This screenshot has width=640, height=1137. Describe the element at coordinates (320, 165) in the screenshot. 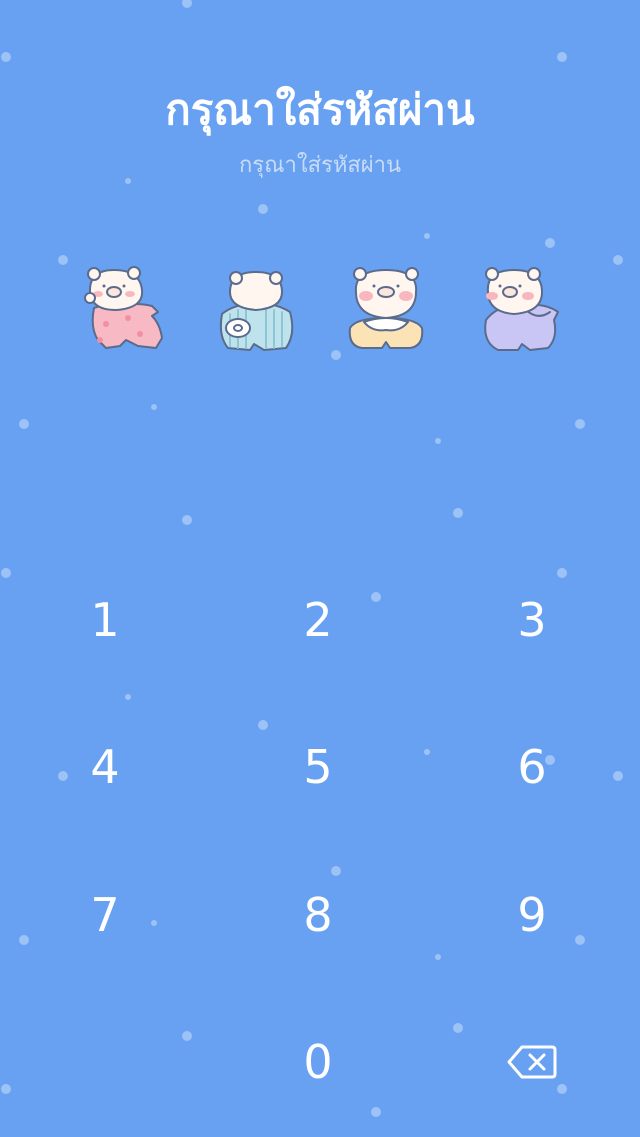

I see `page-subtitle: กรุณาใส่รหัสผ่าน` at that location.